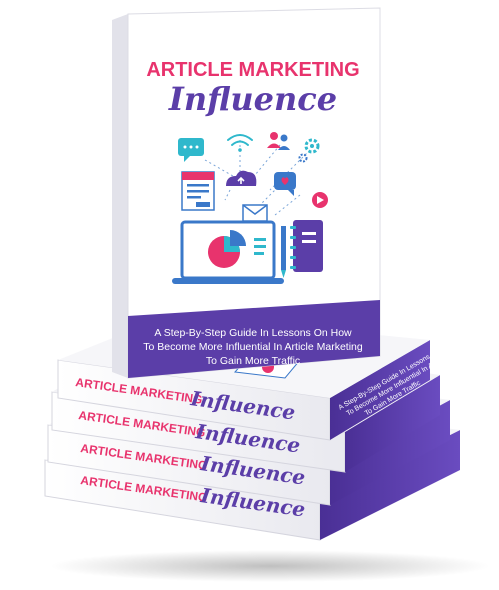  What do you see at coordinates (252, 99) in the screenshot?
I see `cover-script-title: Influence` at bounding box center [252, 99].